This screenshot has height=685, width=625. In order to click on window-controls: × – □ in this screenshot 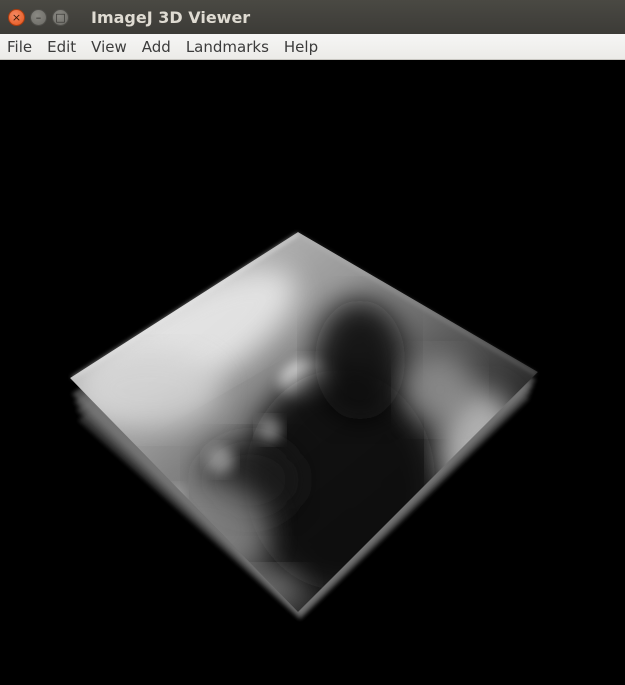, I will do `click(38, 17)`.